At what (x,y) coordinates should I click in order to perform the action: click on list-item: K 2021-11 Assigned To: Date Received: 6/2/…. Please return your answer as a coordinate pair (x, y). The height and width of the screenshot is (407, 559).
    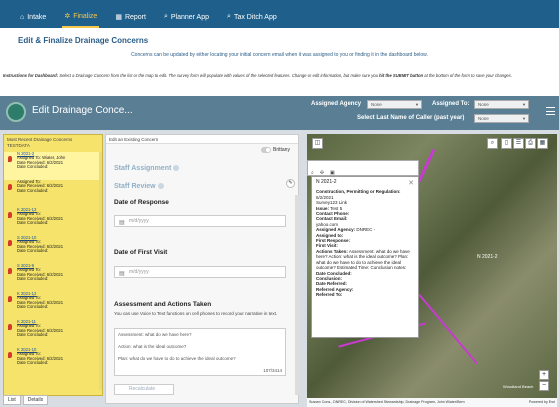
    Looking at the image, I should click on (53, 333).